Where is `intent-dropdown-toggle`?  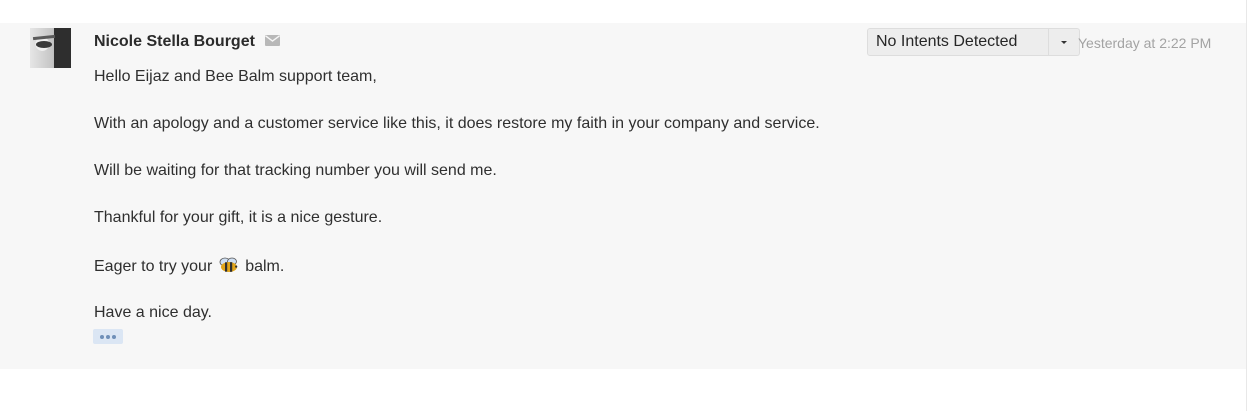
intent-dropdown-toggle is located at coordinates (1064, 42).